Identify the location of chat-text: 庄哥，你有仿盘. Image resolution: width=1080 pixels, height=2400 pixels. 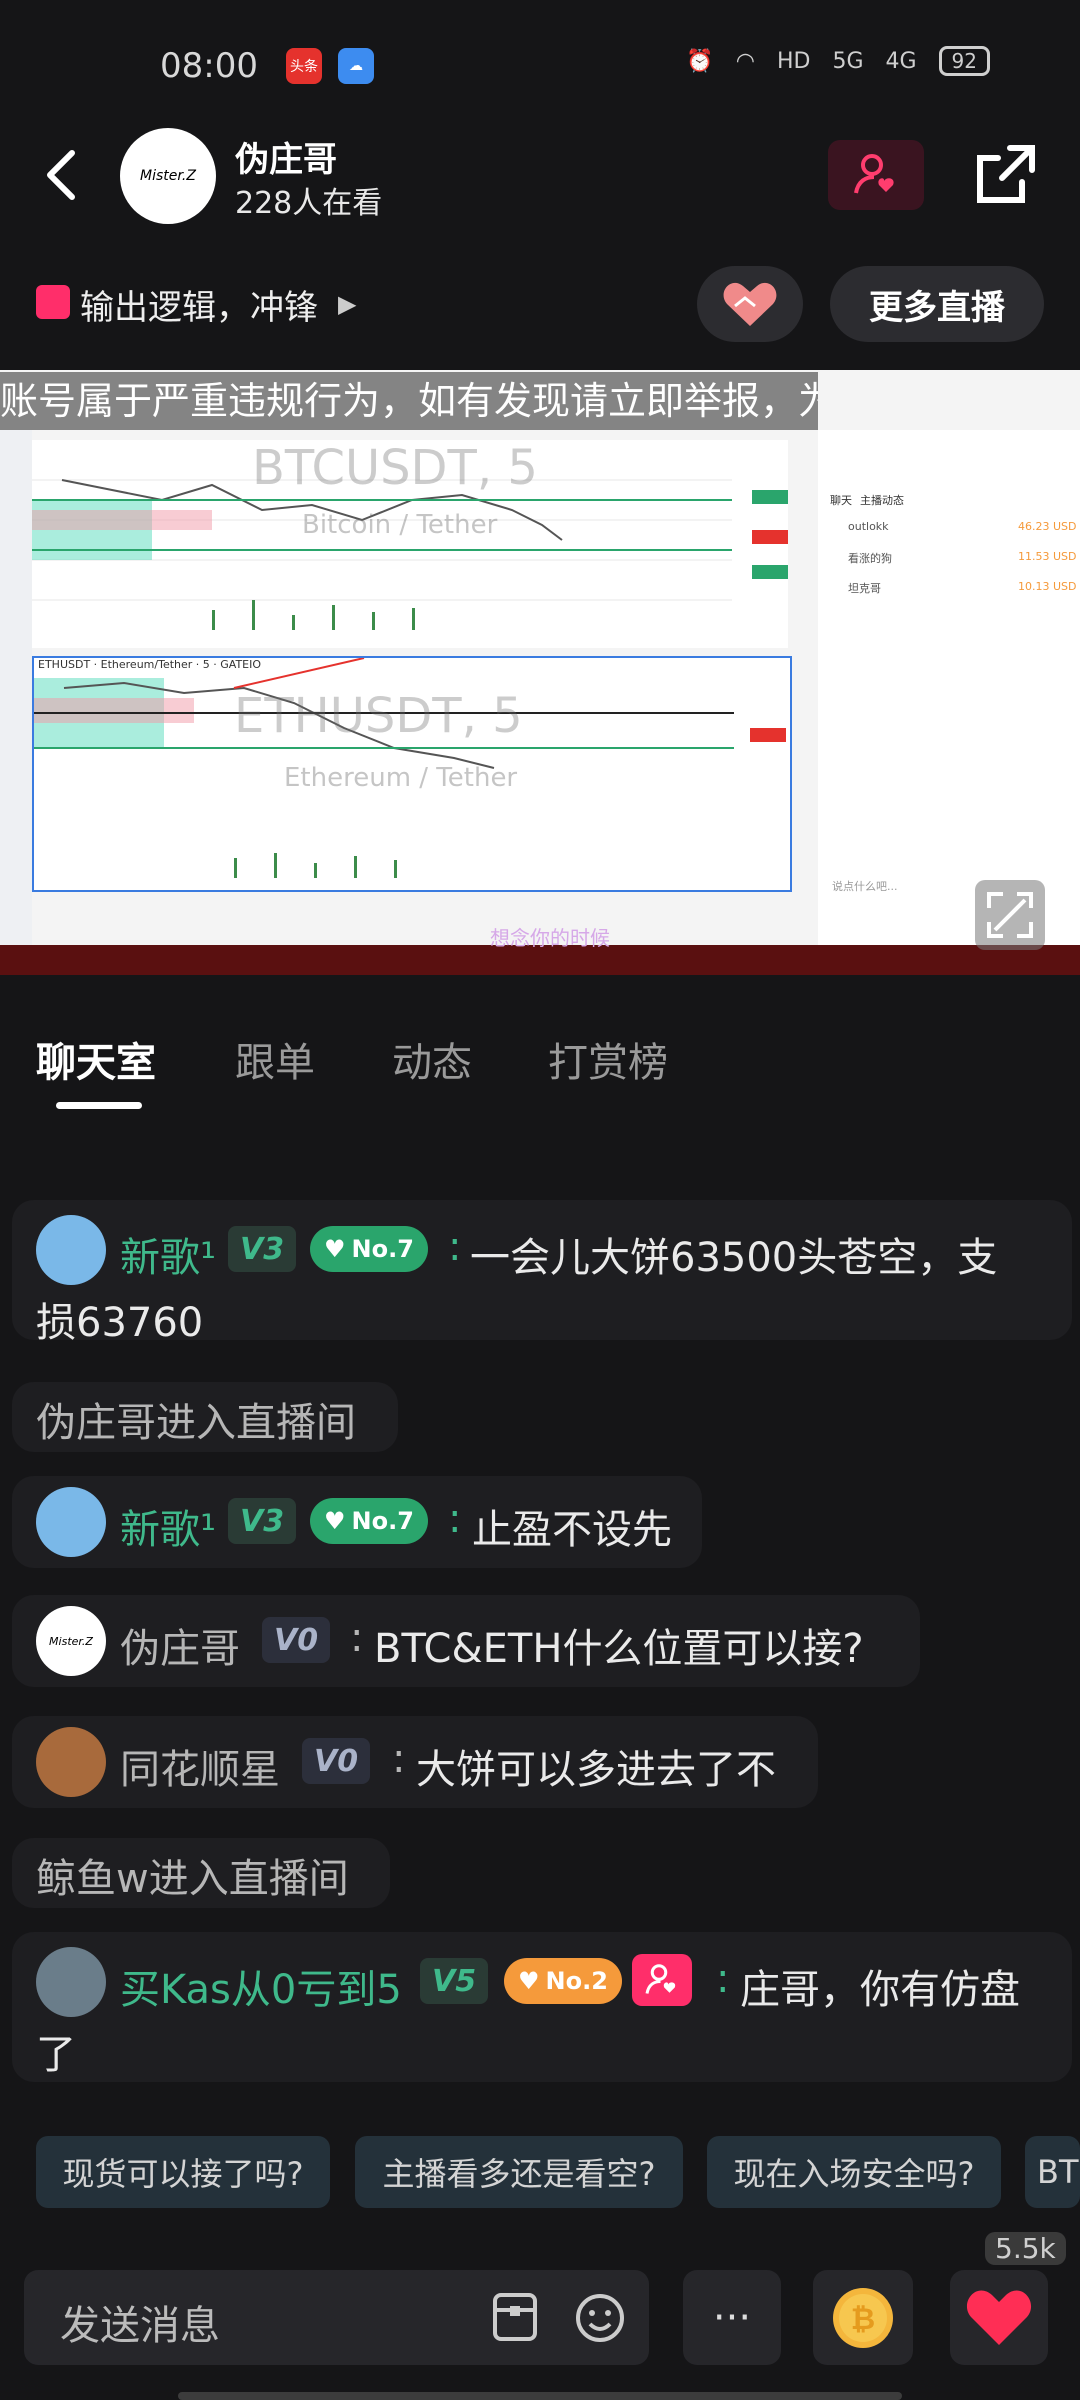
(880, 1990).